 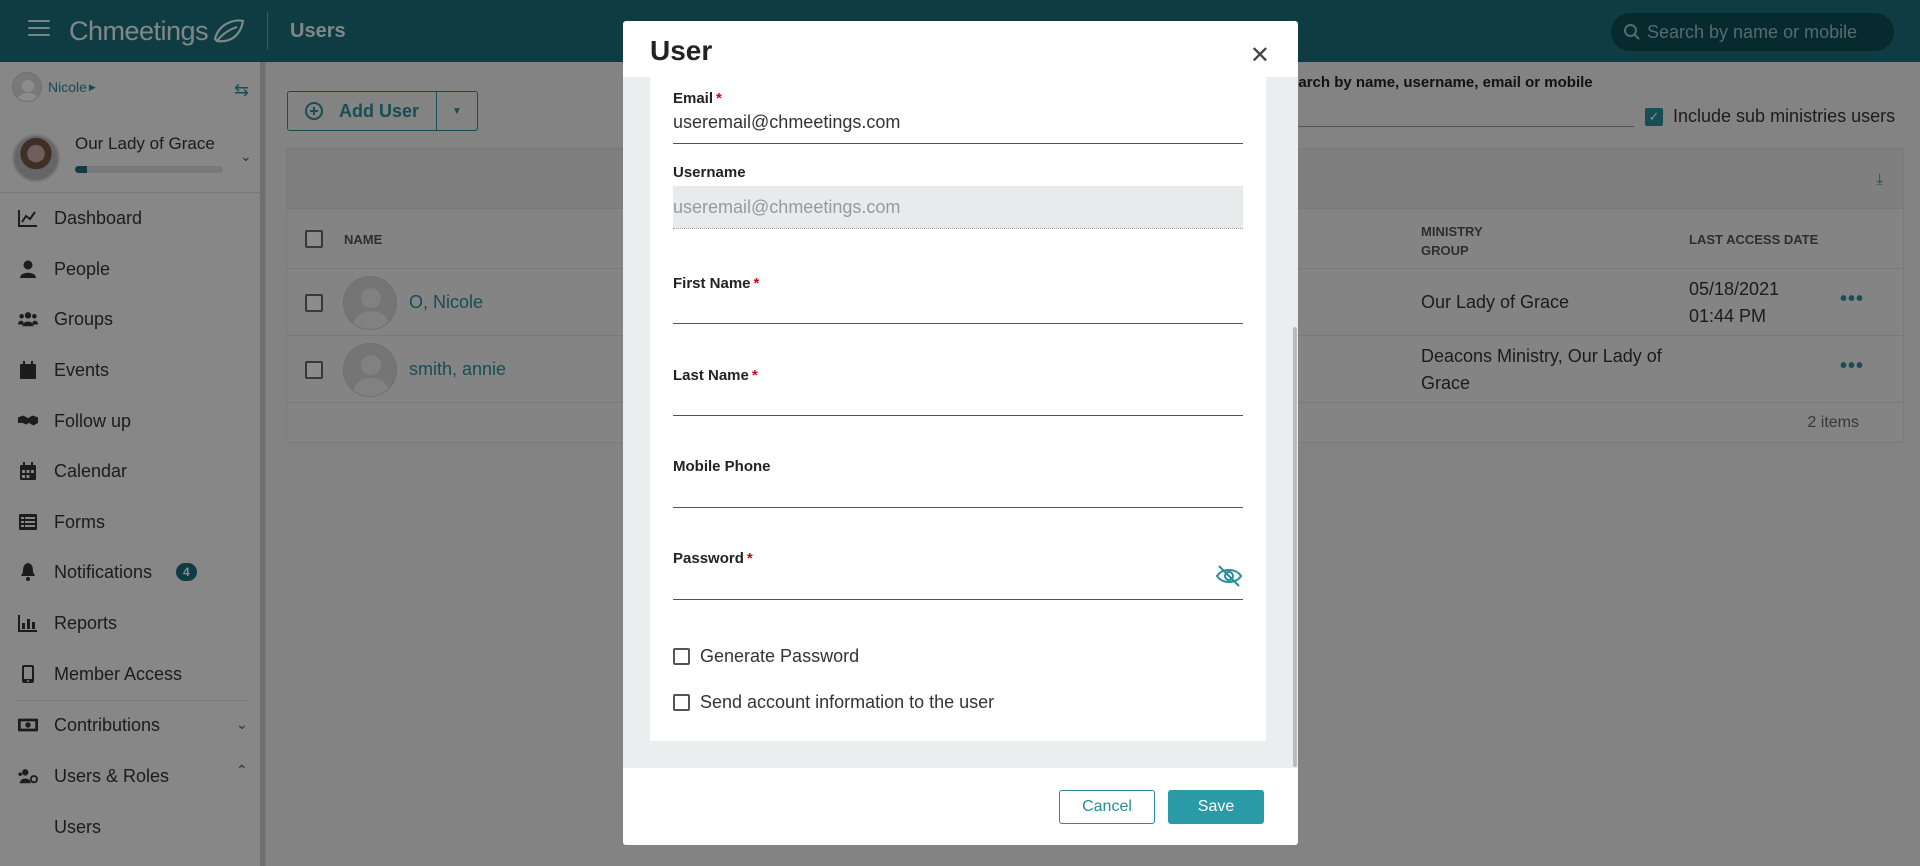 I want to click on last-name-field: Last Name *, so click(x=958, y=392).